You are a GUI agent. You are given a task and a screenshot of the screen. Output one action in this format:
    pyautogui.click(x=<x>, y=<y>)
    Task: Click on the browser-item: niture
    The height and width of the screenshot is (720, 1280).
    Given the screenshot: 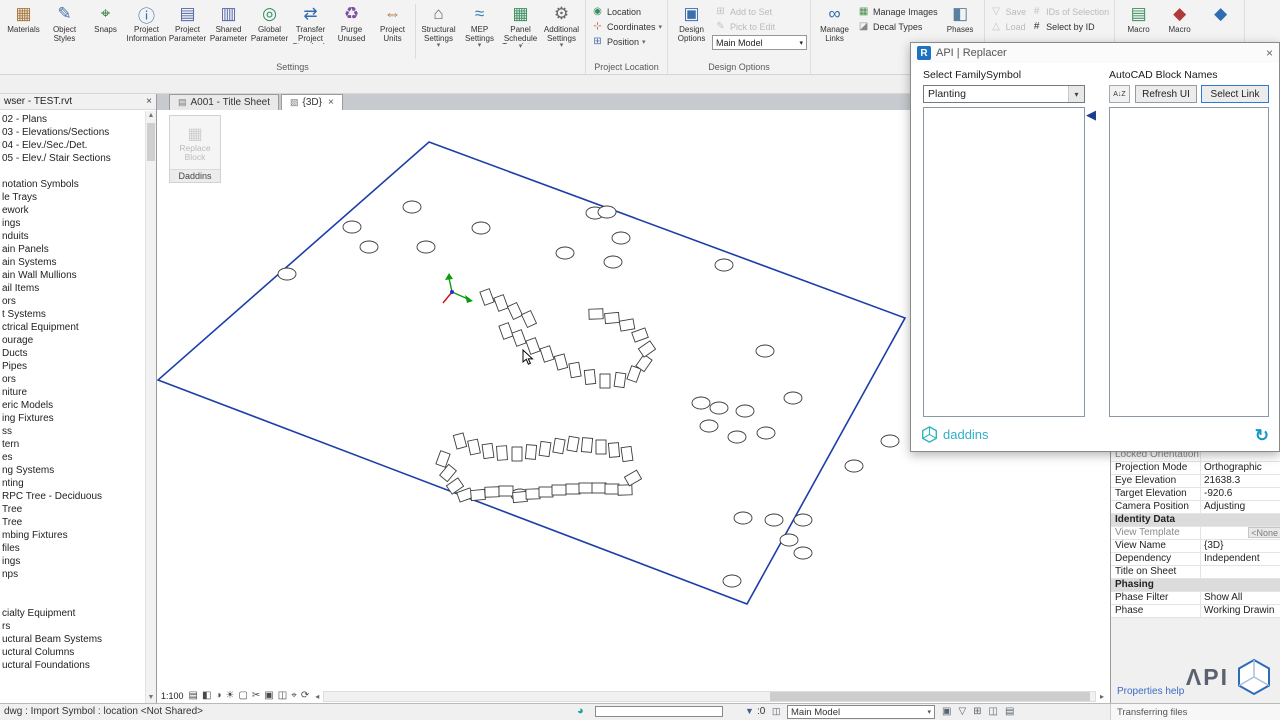 What is the action you would take?
    pyautogui.click(x=72, y=392)
    